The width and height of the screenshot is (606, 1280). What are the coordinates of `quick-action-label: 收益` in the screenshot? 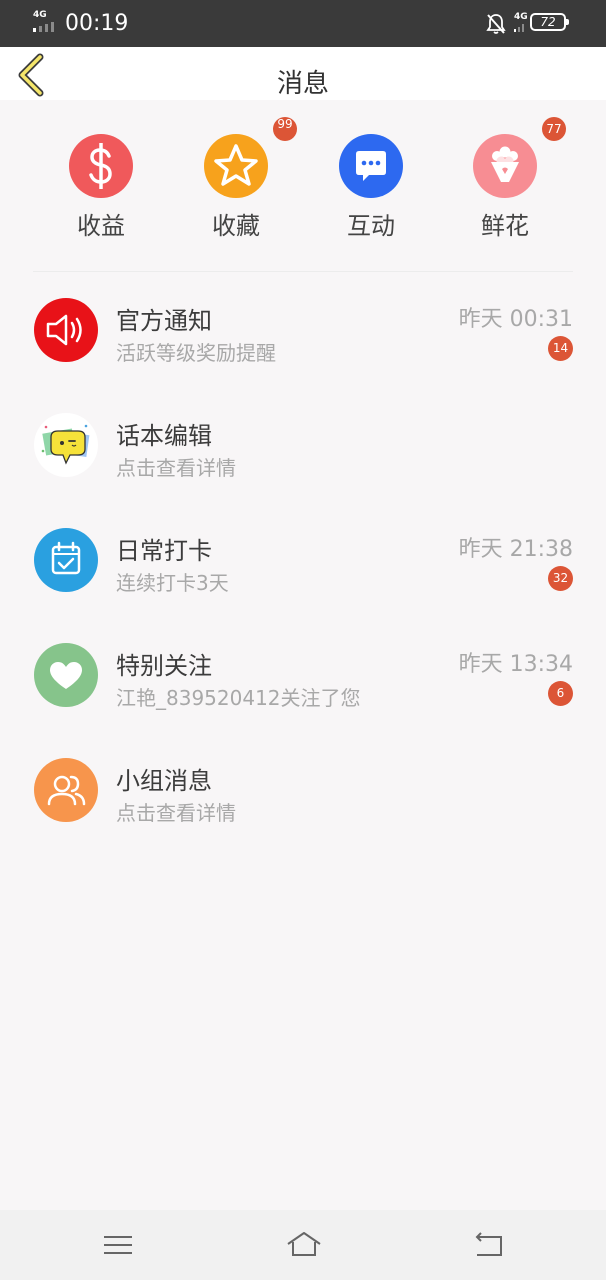 It's located at (101, 226).